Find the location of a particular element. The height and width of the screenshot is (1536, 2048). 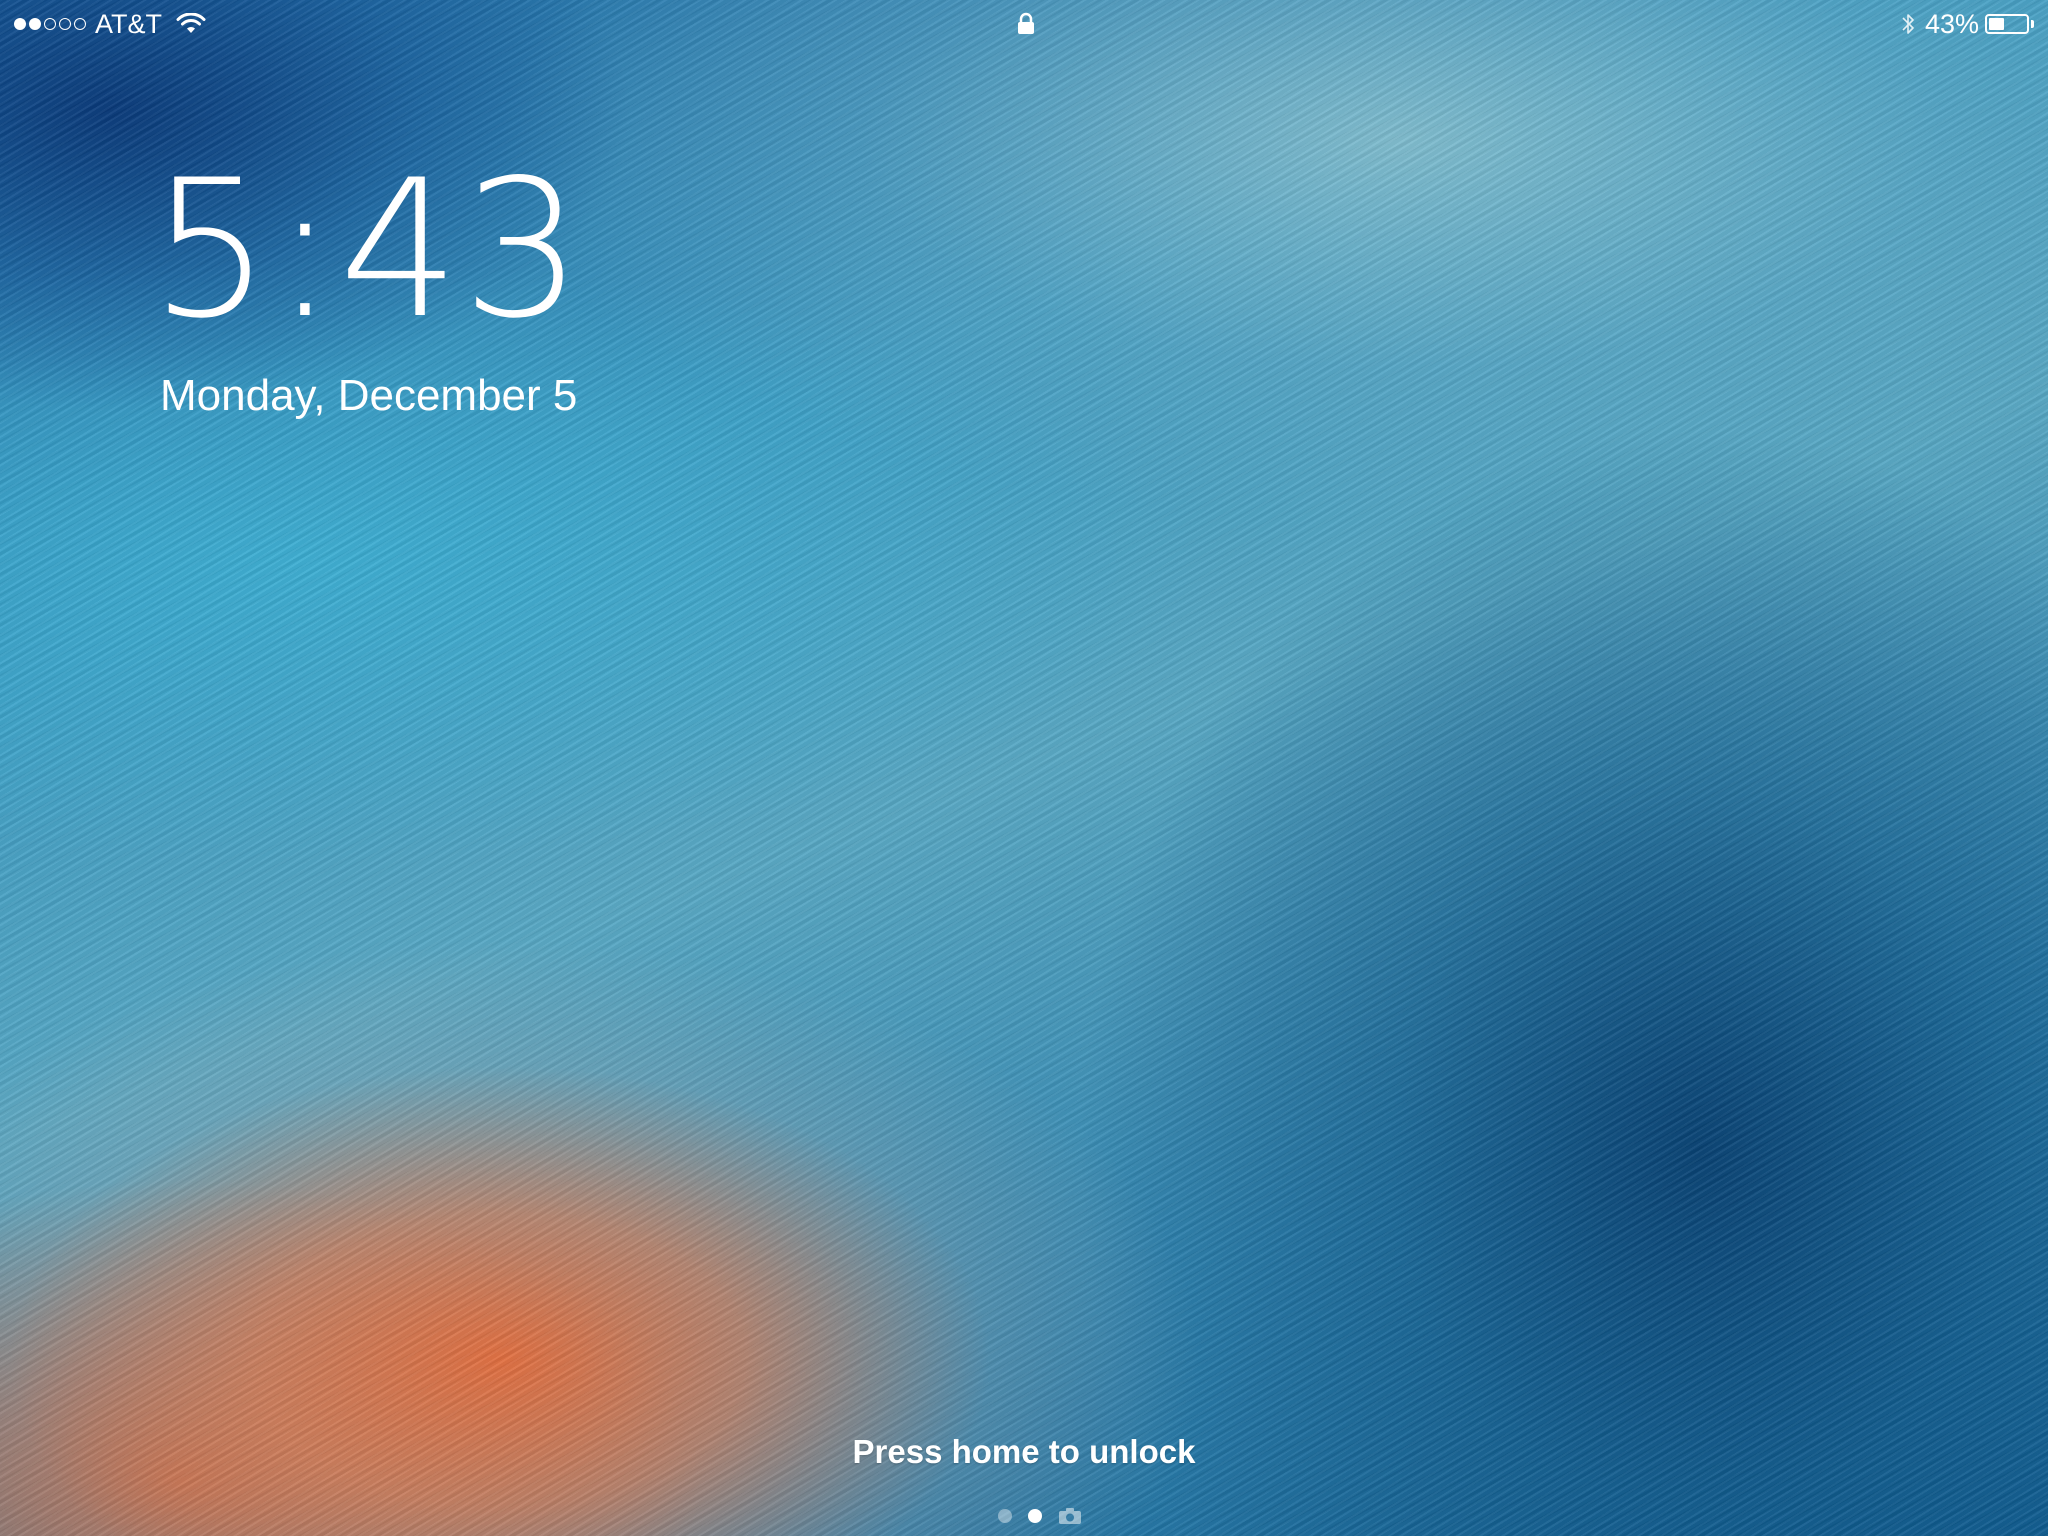

lock-icon is located at coordinates (1026, 23).